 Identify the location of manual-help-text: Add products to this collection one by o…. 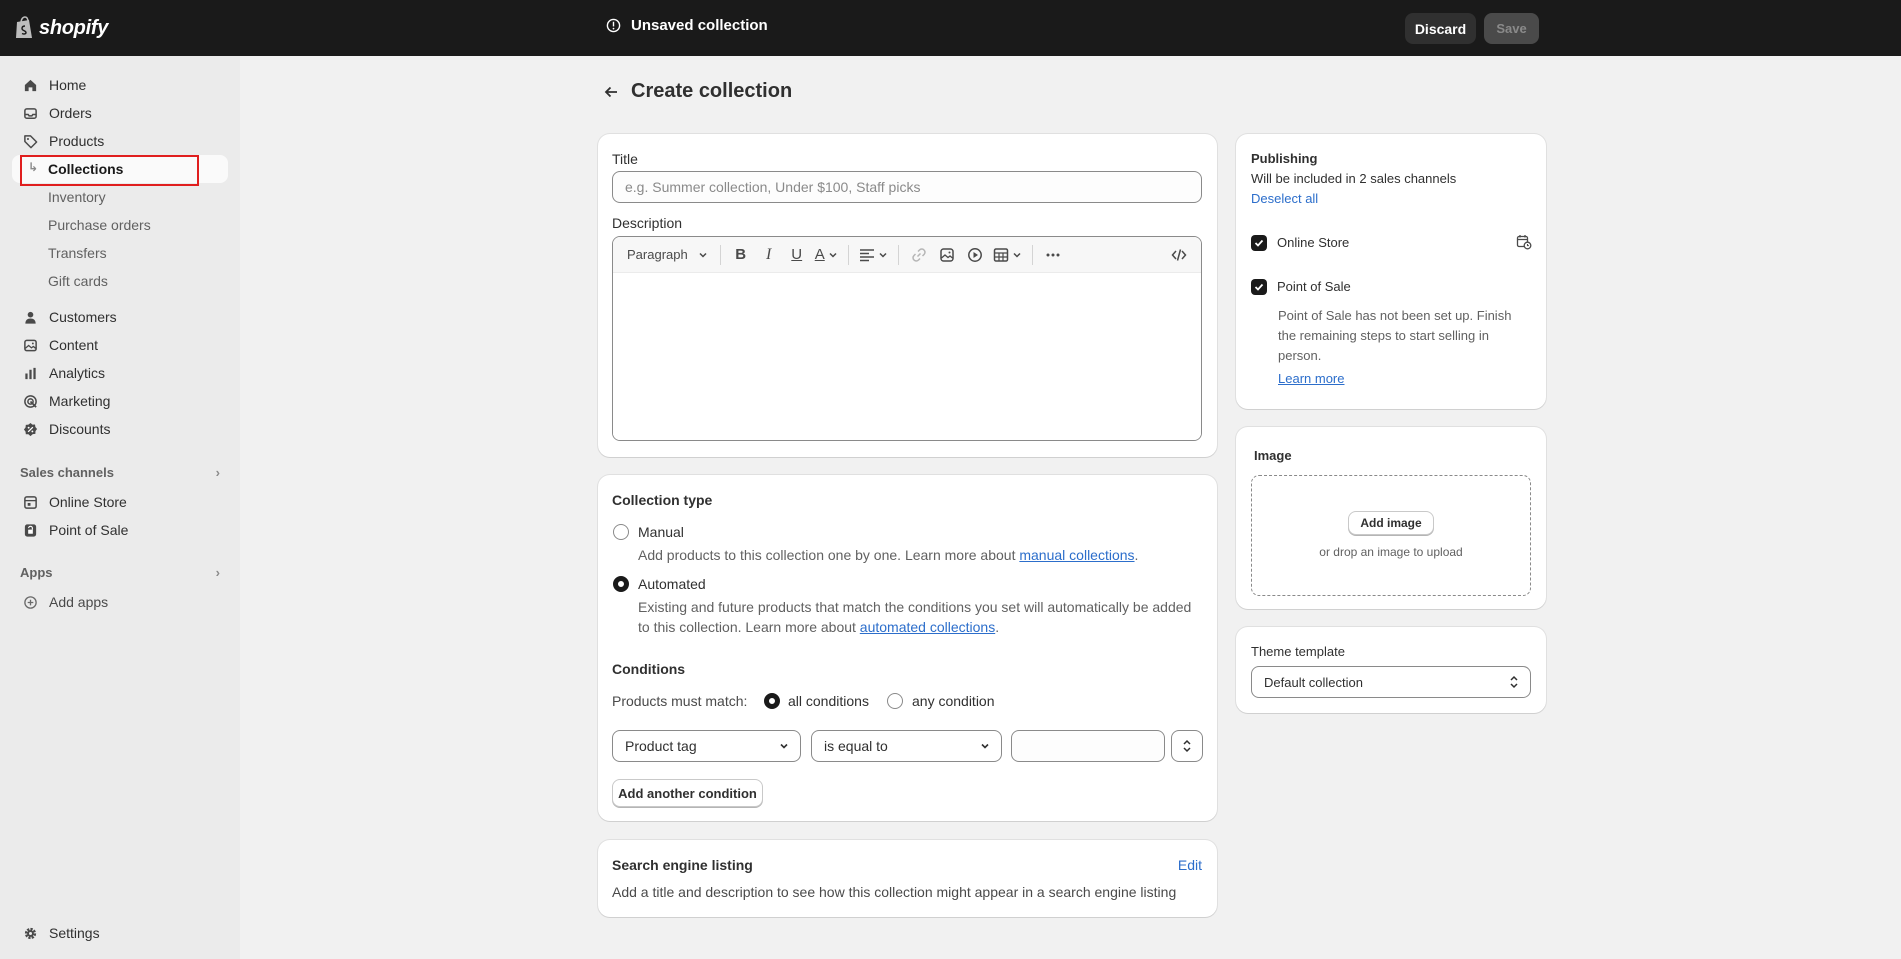
(829, 555).